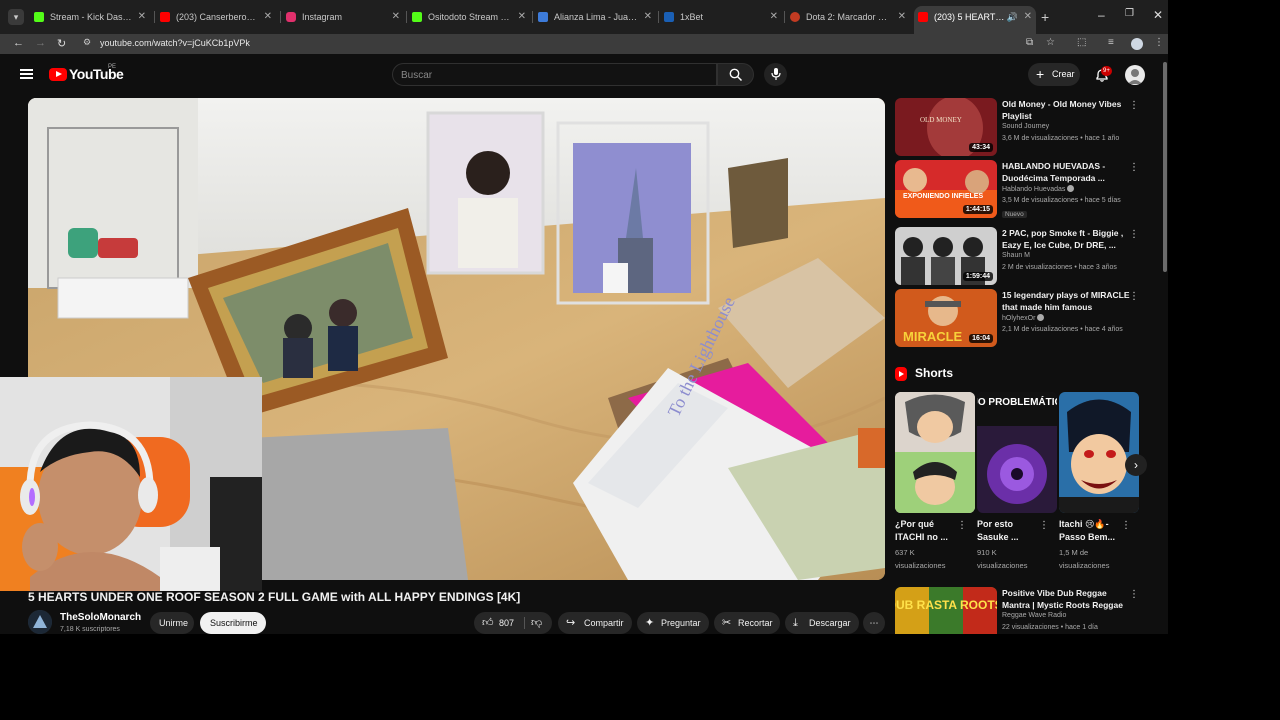 This screenshot has width=1280, height=720. I want to click on svg-text: MIRACLE, so click(933, 336).